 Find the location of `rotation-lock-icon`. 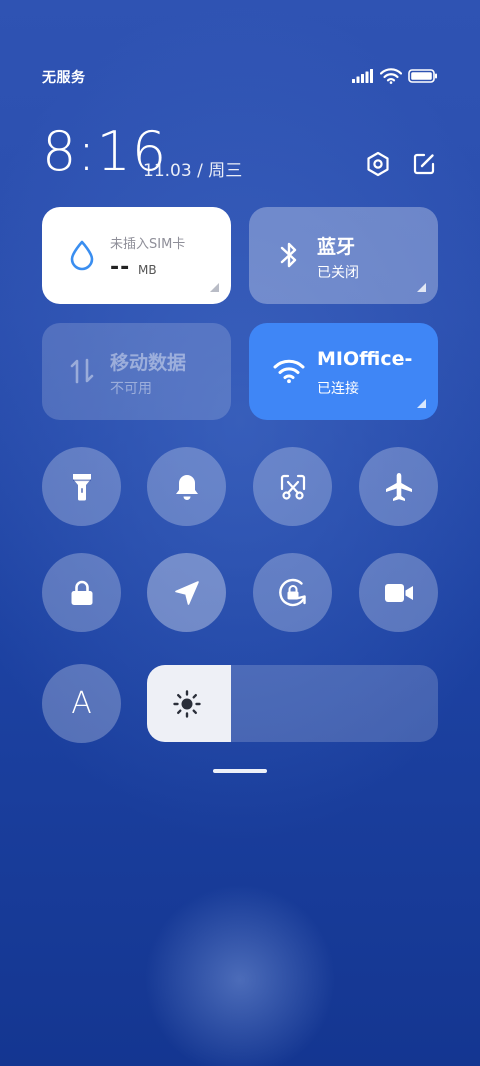

rotation-lock-icon is located at coordinates (292, 592).